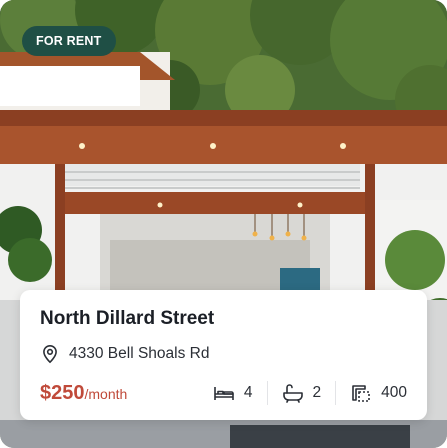 The width and height of the screenshot is (447, 448). I want to click on price: $250 /month, so click(83, 393).